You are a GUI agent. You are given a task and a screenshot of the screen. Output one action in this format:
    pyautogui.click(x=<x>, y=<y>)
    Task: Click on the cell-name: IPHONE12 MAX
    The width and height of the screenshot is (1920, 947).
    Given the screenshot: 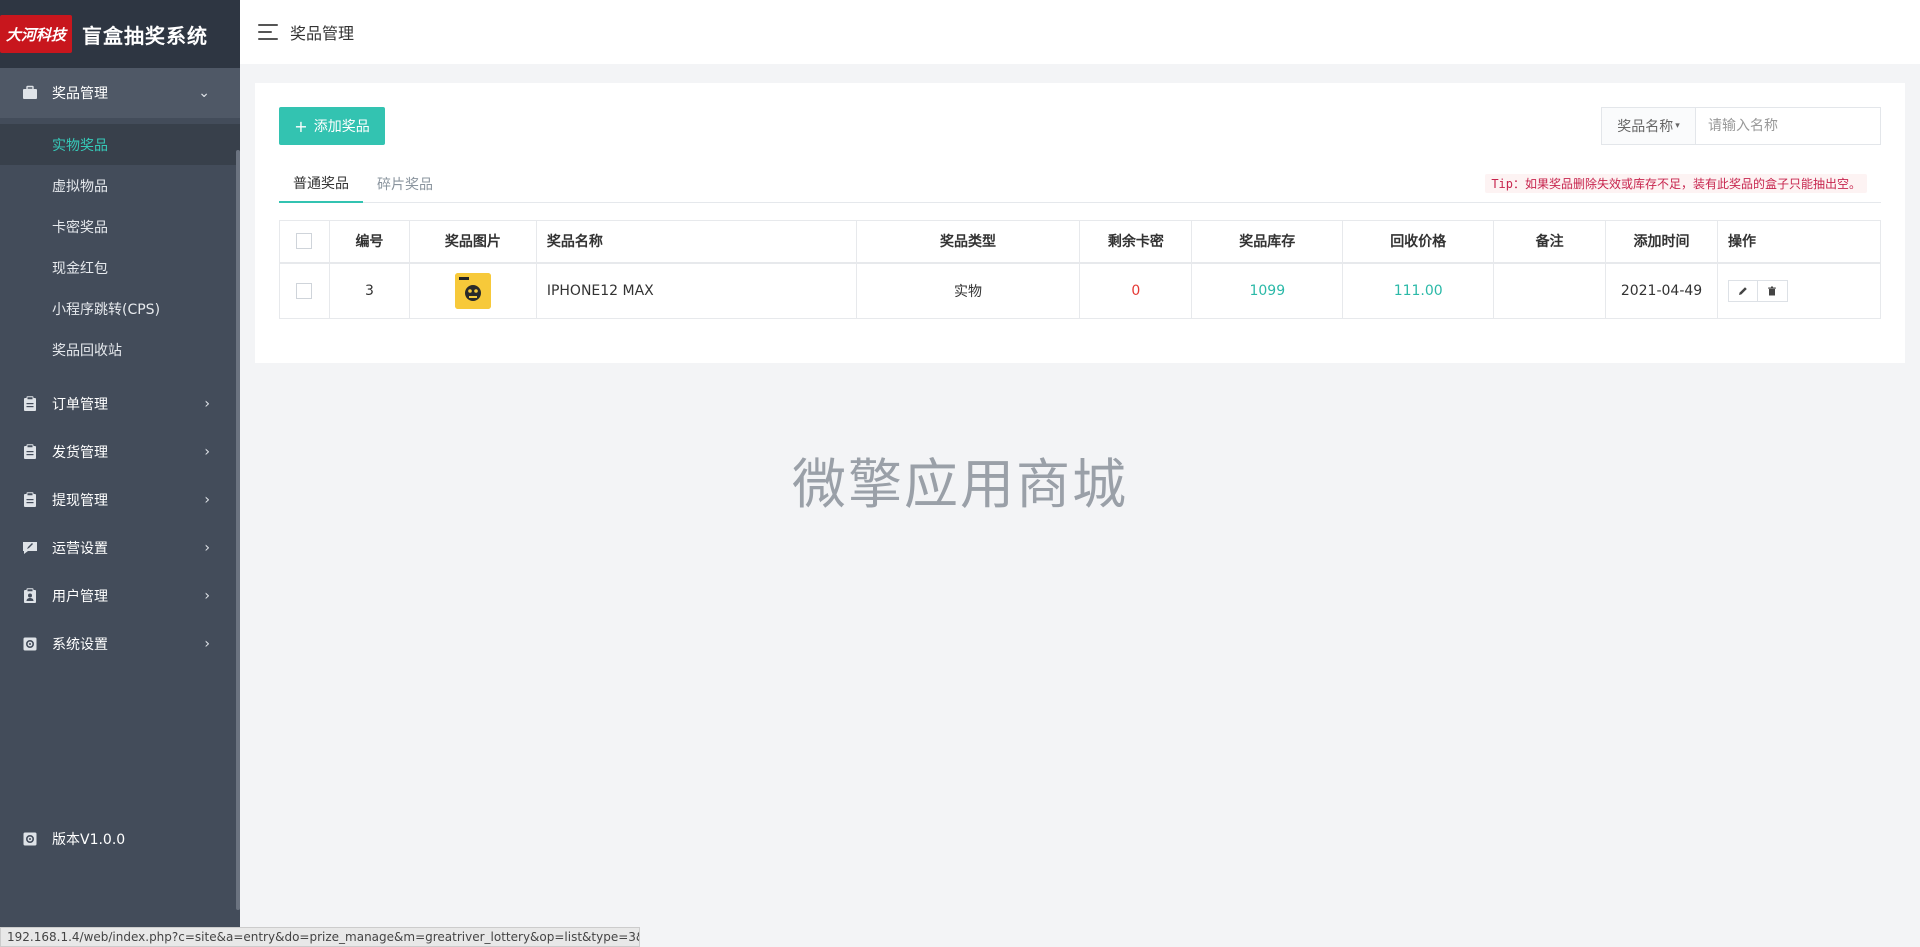 What is the action you would take?
    pyautogui.click(x=696, y=290)
    